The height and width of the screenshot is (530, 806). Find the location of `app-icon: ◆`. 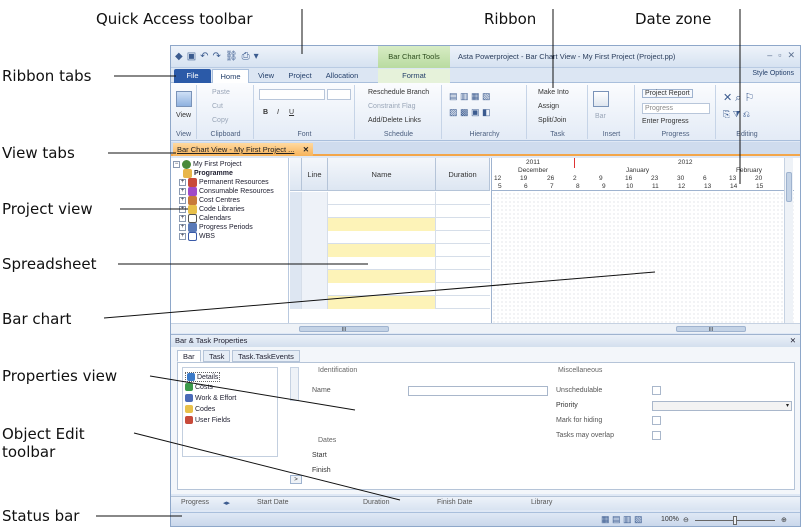

app-icon: ◆ is located at coordinates (179, 56).